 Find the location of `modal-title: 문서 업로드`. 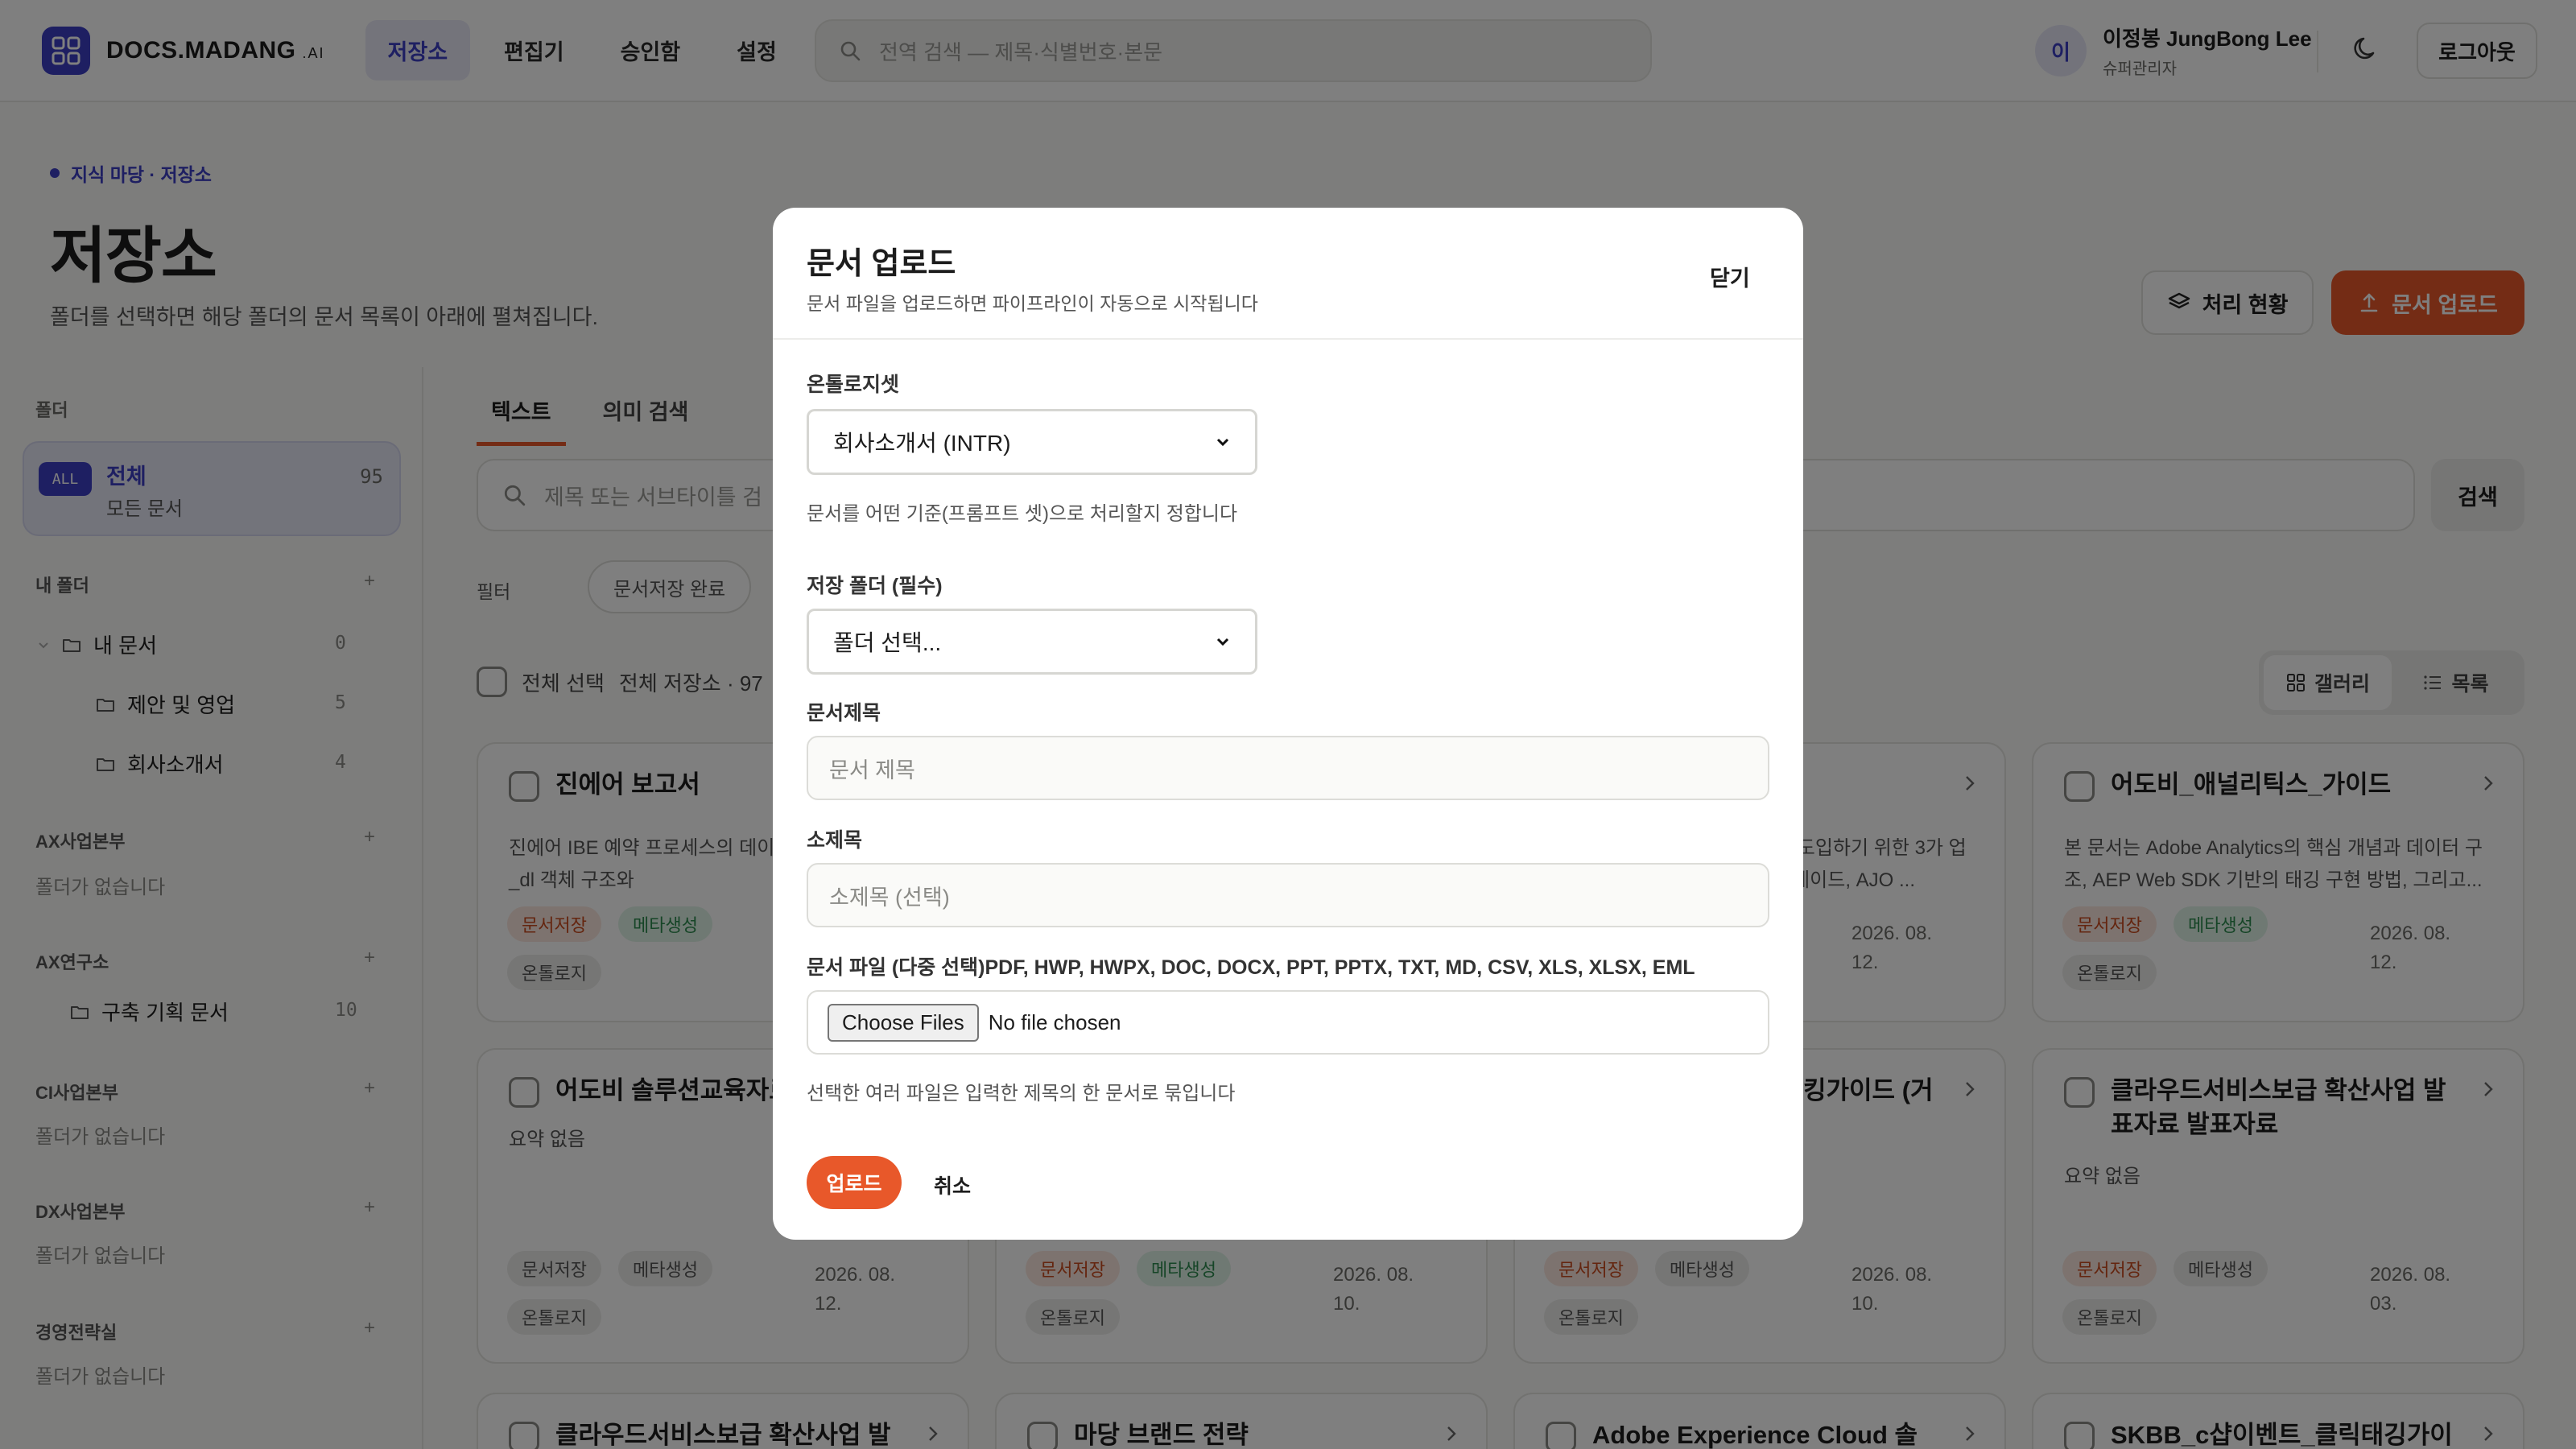

modal-title: 문서 업로드 is located at coordinates (882, 264).